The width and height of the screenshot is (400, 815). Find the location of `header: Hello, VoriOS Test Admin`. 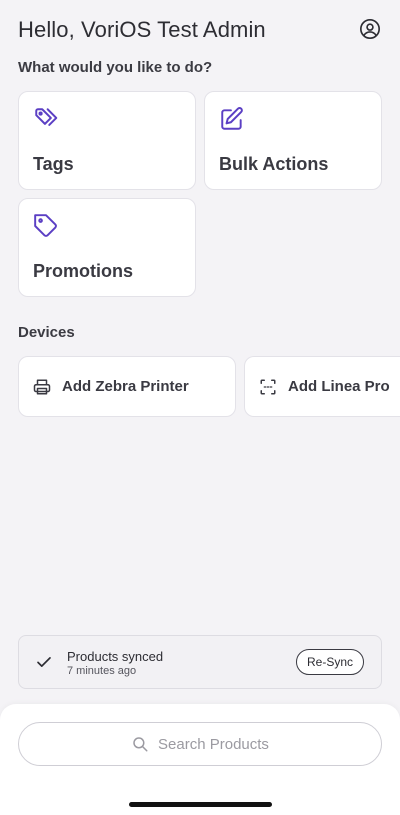

header: Hello, VoriOS Test Admin is located at coordinates (200, 32).